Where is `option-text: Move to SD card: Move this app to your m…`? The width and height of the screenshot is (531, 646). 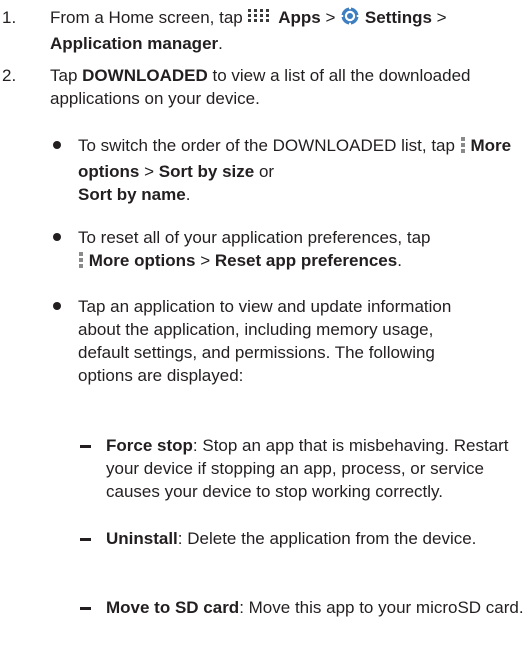 option-text: Move to SD card: Move this app to your m… is located at coordinates (316, 607).